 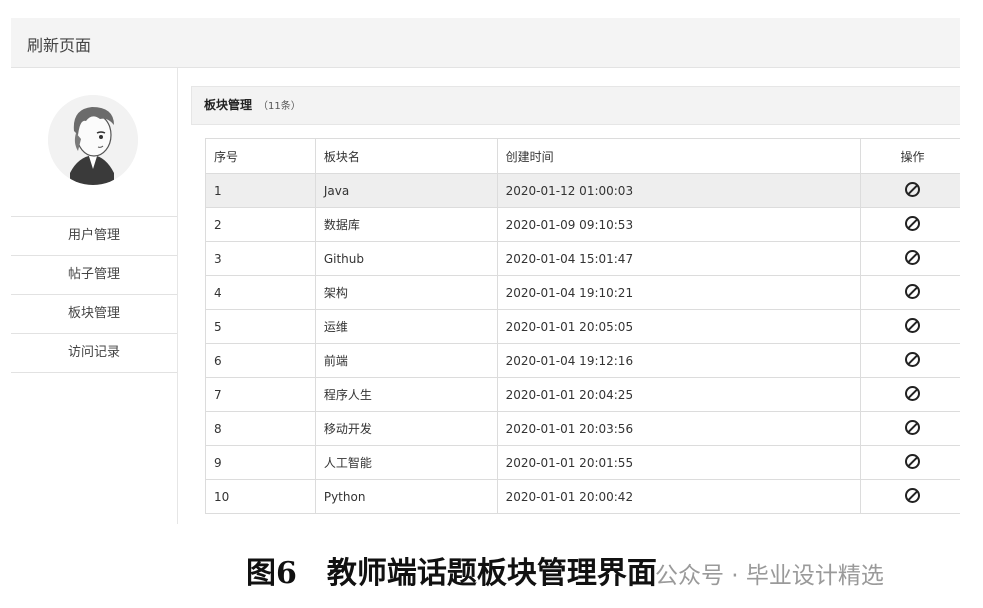 I want to click on cell-created-time: 2020-01-12 01:00:03, so click(x=679, y=190).